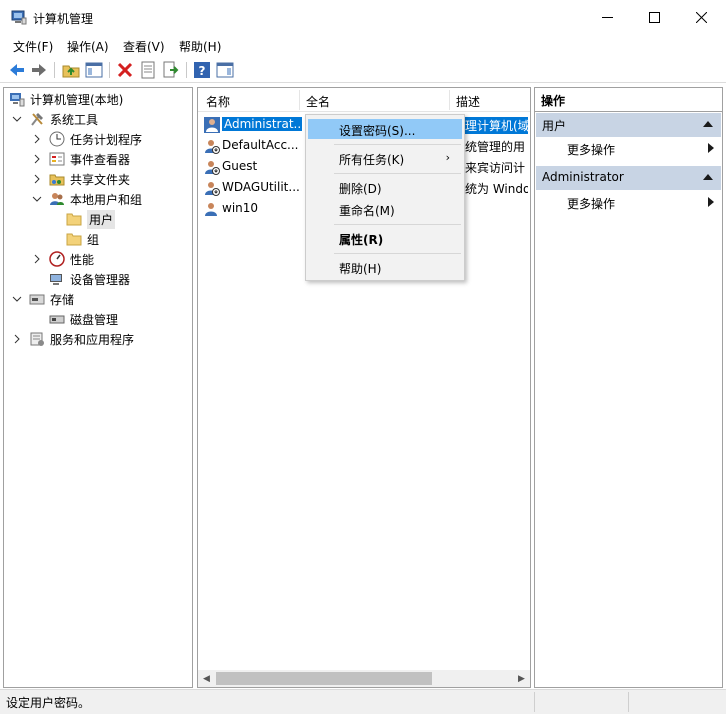 This screenshot has height=714, width=726. I want to click on tree-item-services-apps: 服务和应用程序, so click(73, 339).